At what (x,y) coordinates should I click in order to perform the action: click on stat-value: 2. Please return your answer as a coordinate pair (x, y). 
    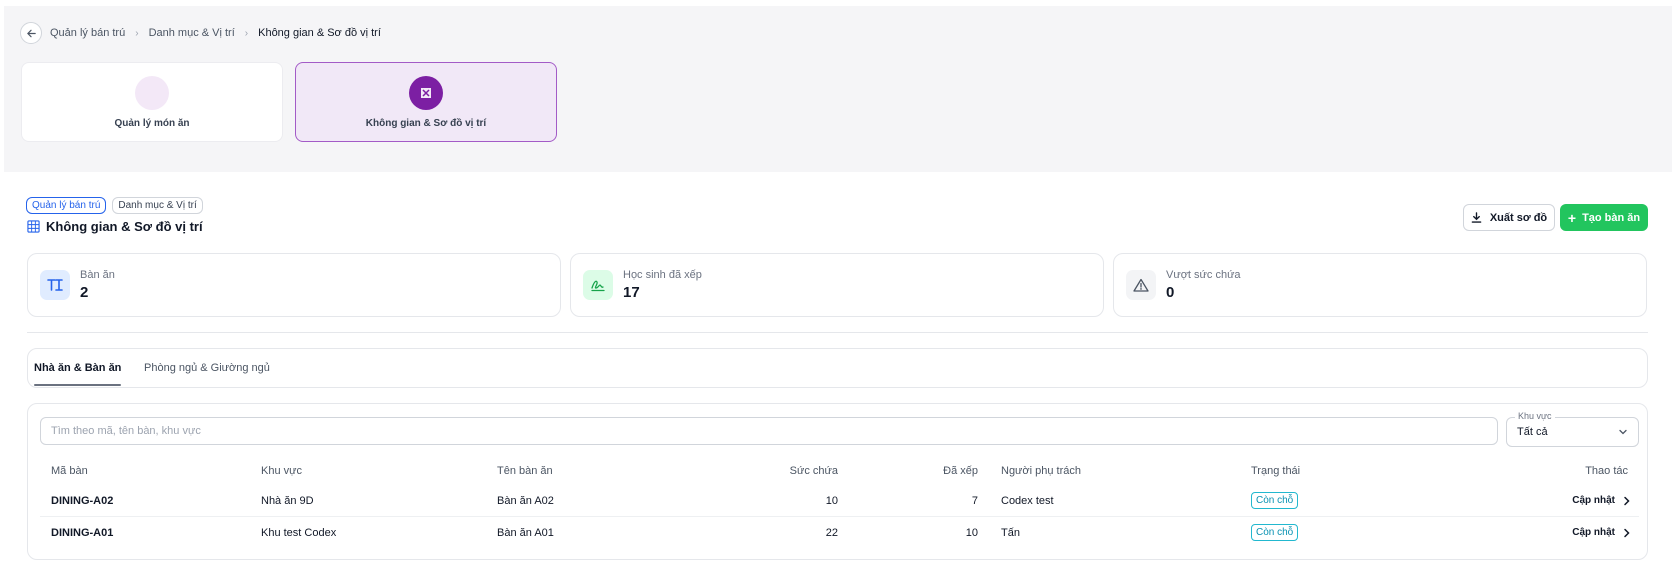
    Looking at the image, I should click on (84, 292).